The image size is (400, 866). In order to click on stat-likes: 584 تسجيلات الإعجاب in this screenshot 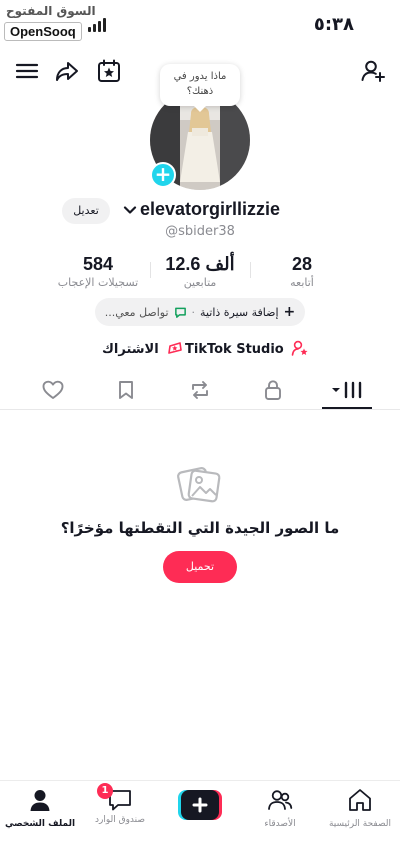, I will do `click(98, 271)`.